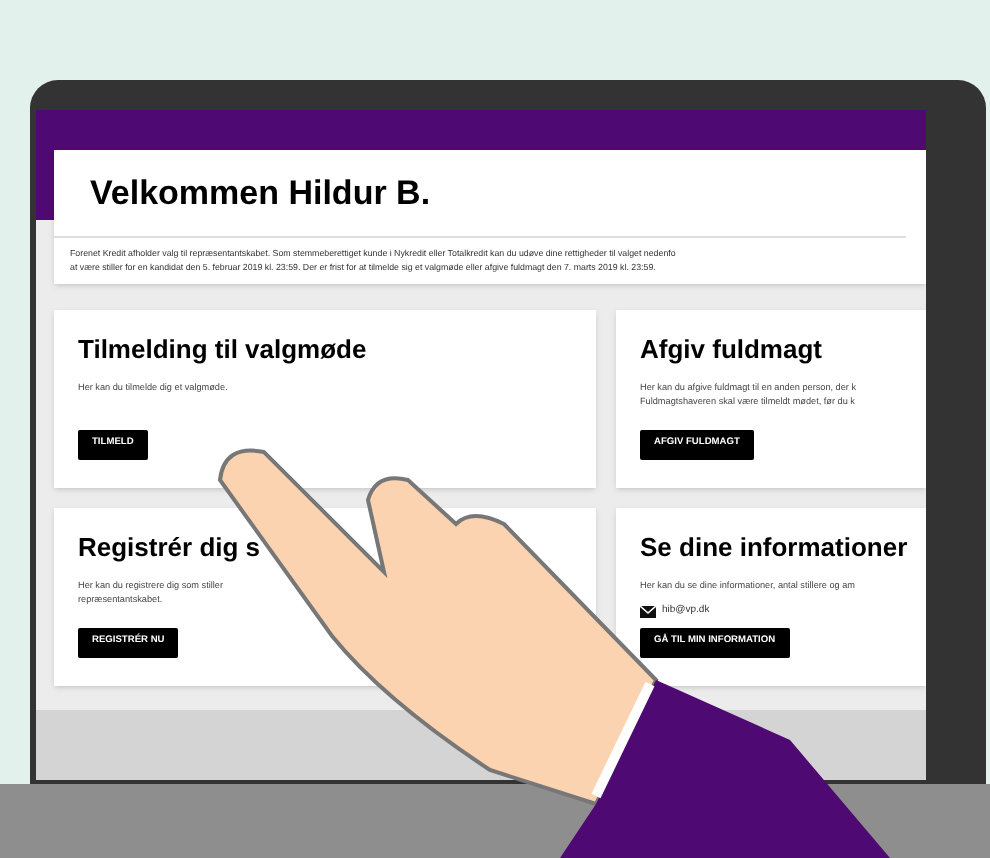 The width and height of the screenshot is (990, 858). What do you see at coordinates (170, 547) in the screenshot?
I see `card-title: Registrér dig s` at bounding box center [170, 547].